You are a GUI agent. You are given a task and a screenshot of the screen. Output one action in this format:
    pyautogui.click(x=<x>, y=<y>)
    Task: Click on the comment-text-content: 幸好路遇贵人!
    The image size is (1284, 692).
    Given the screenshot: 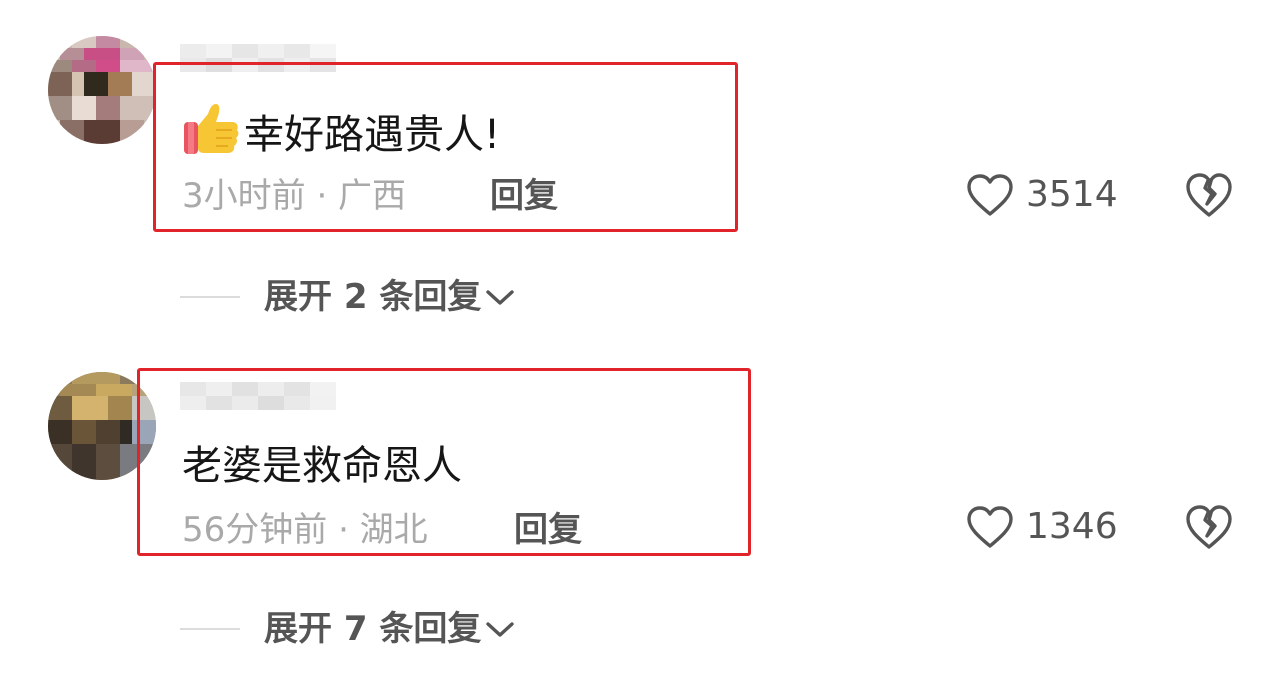 What is the action you would take?
    pyautogui.click(x=372, y=135)
    